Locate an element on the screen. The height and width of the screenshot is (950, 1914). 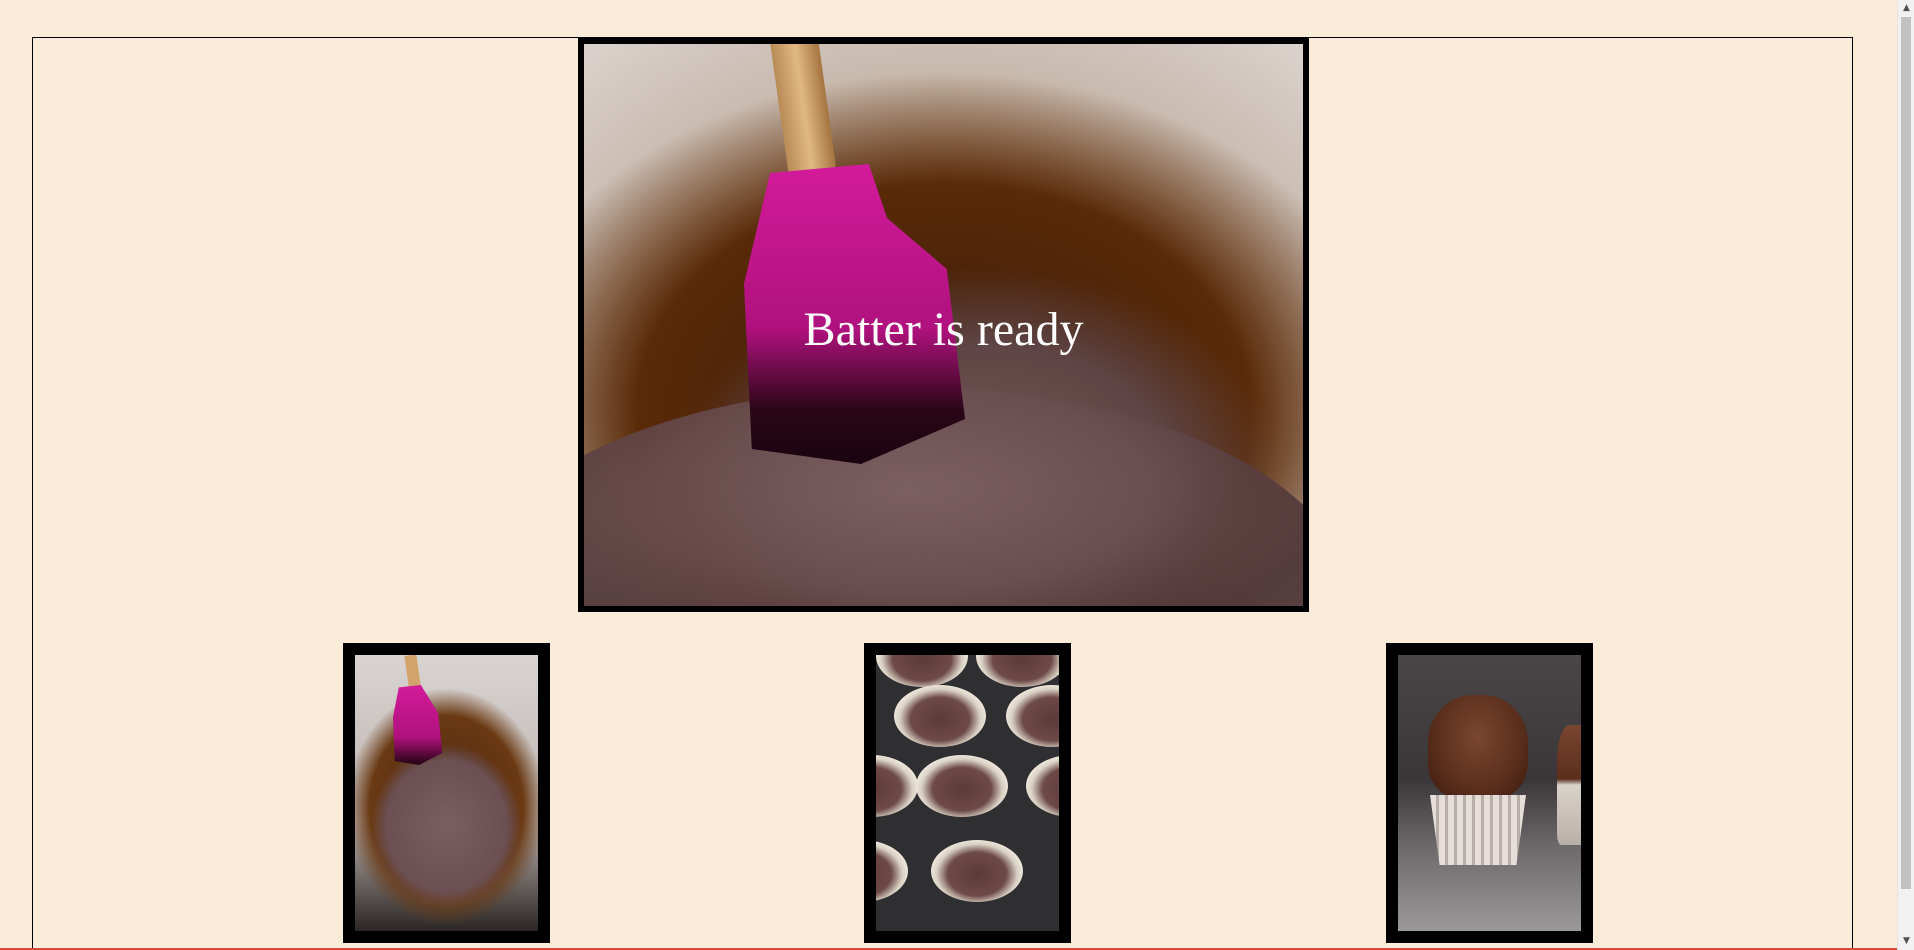
spatula-handle is located at coordinates (803, 110).